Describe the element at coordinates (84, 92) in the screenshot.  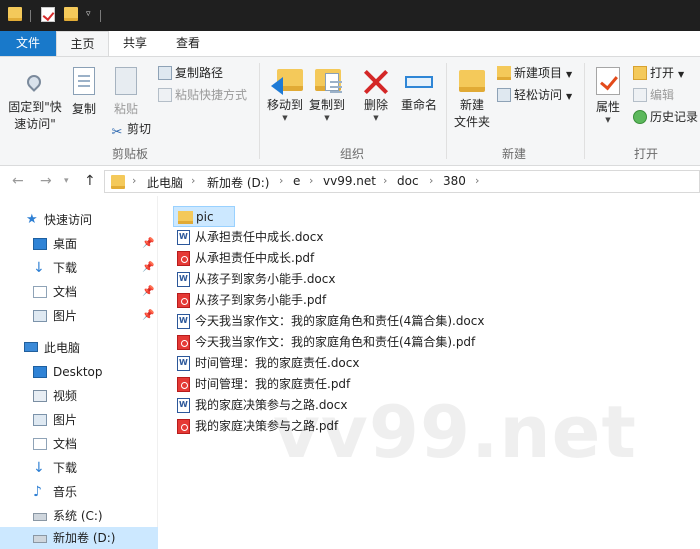
I see `copy-button: 复制` at that location.